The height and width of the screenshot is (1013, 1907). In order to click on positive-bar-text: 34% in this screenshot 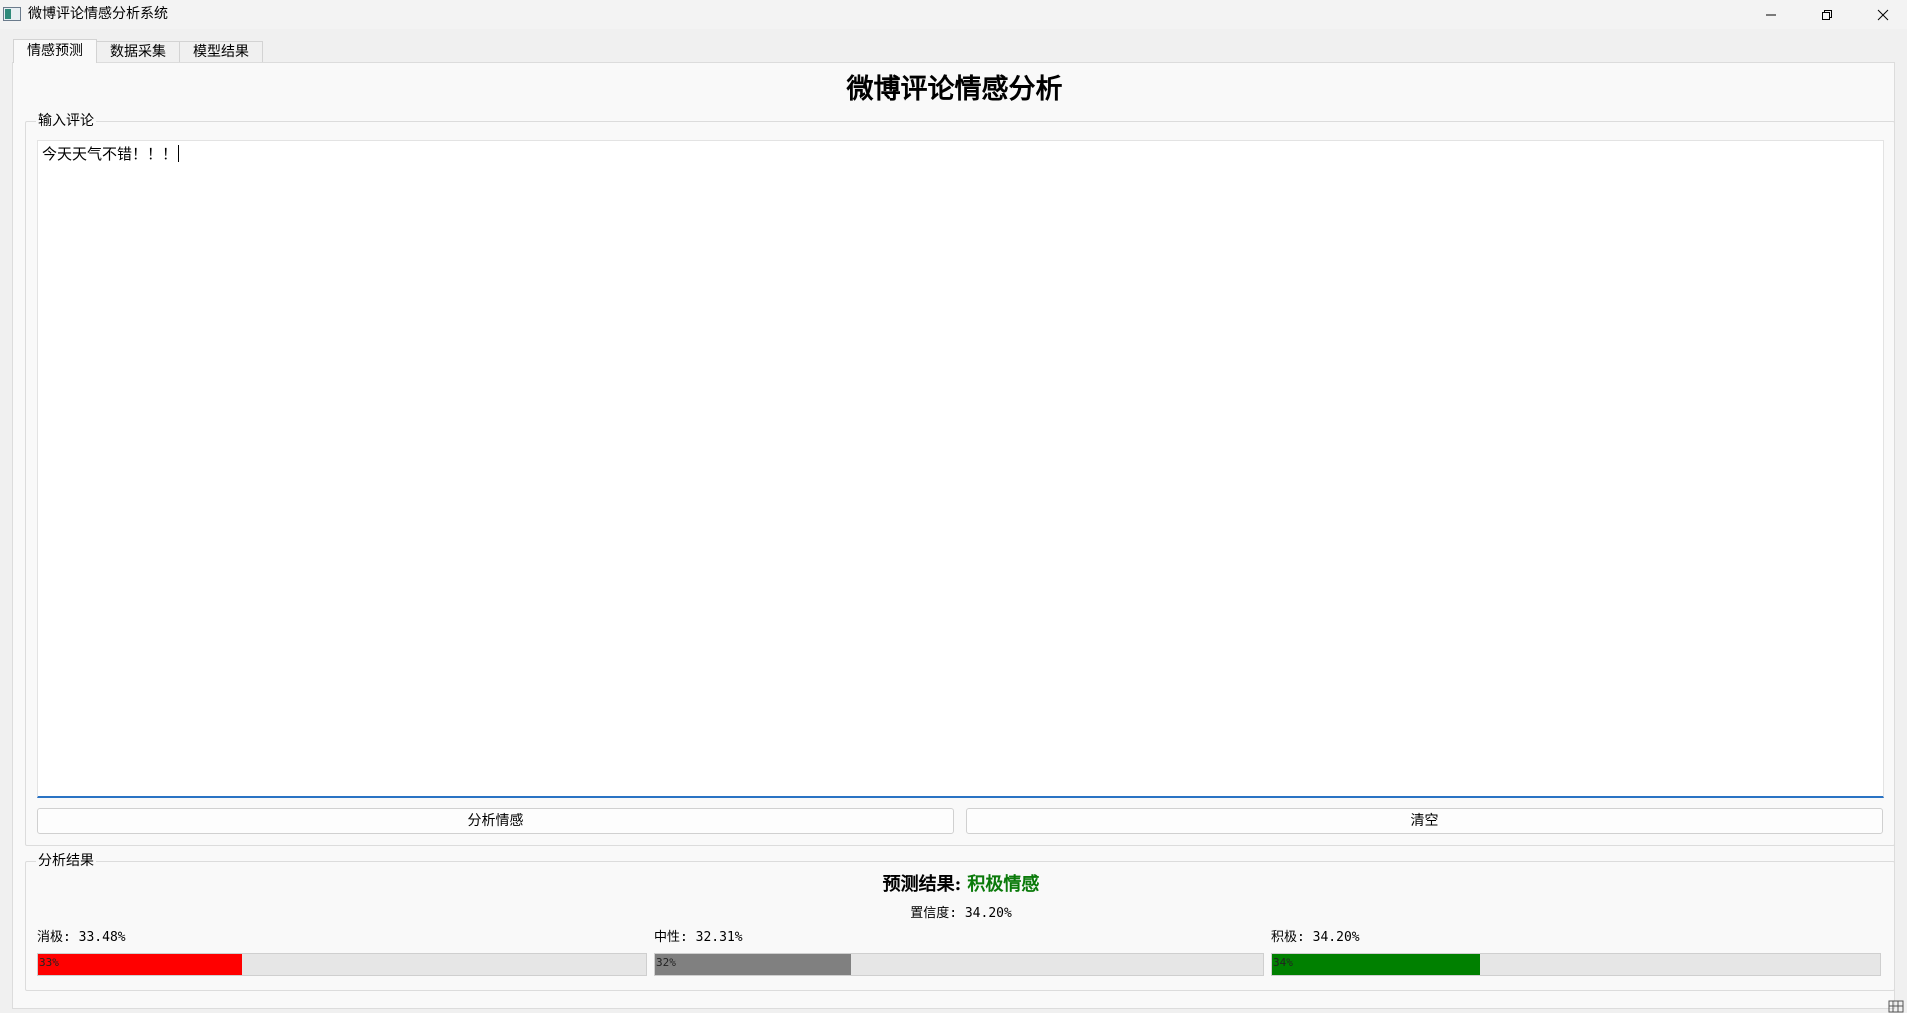, I will do `click(1283, 962)`.